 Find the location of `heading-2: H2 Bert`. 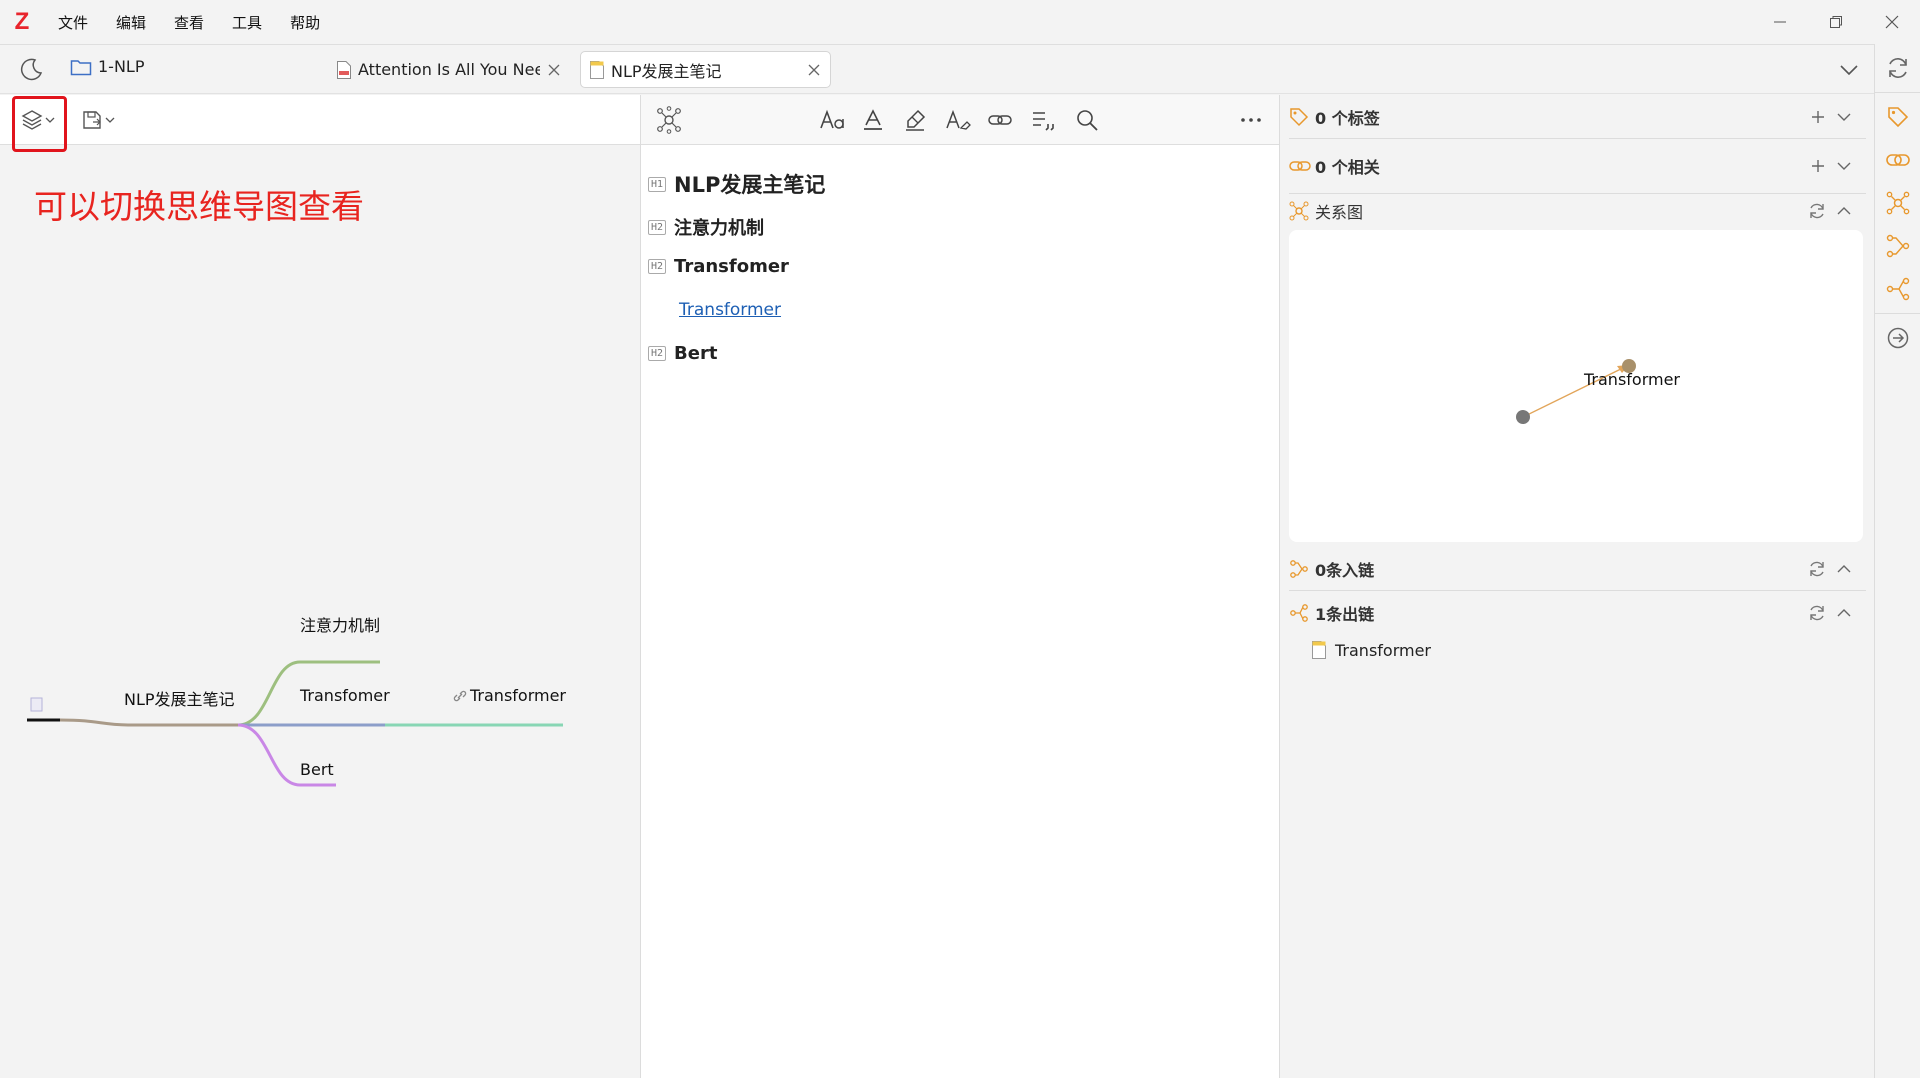

heading-2: H2 Bert is located at coordinates (682, 353).